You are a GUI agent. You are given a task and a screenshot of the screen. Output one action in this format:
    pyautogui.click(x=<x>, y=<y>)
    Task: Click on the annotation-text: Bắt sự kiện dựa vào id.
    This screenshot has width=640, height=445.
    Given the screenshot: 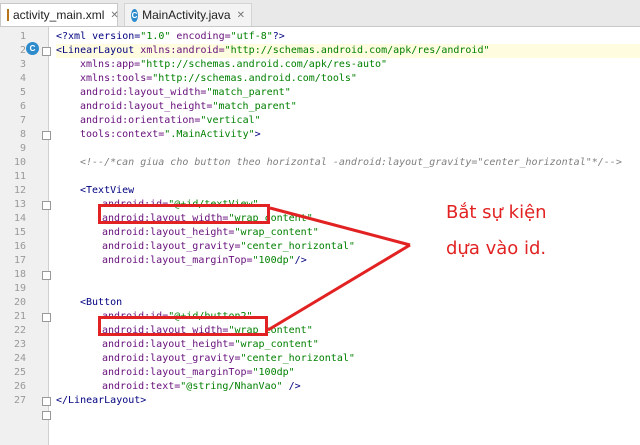 What is the action you would take?
    pyautogui.click(x=541, y=231)
    